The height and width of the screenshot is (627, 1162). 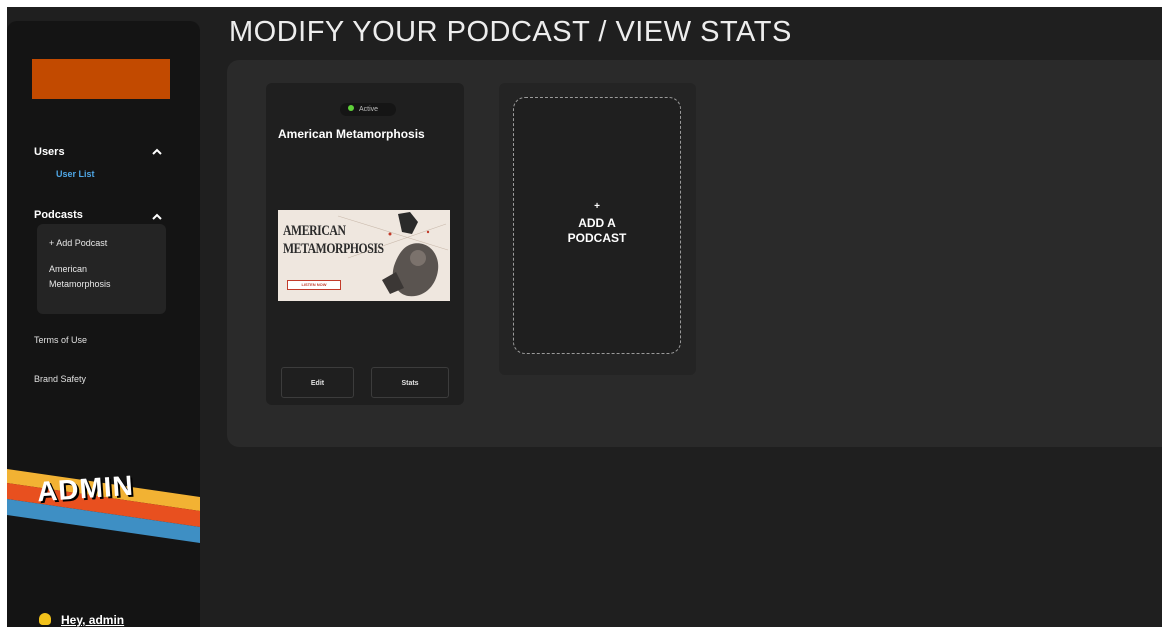 What do you see at coordinates (314, 285) in the screenshot?
I see `cover-listen-now-badge: LISTEN NOW` at bounding box center [314, 285].